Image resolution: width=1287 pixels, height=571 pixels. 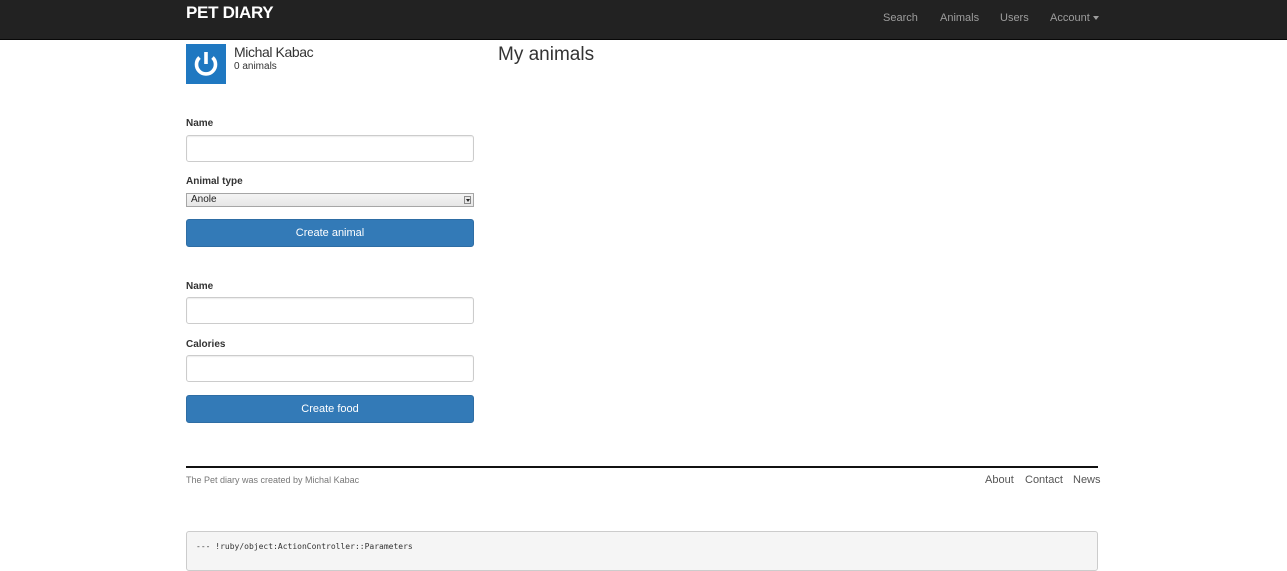 What do you see at coordinates (1087, 480) in the screenshot?
I see `footer-news-link: News` at bounding box center [1087, 480].